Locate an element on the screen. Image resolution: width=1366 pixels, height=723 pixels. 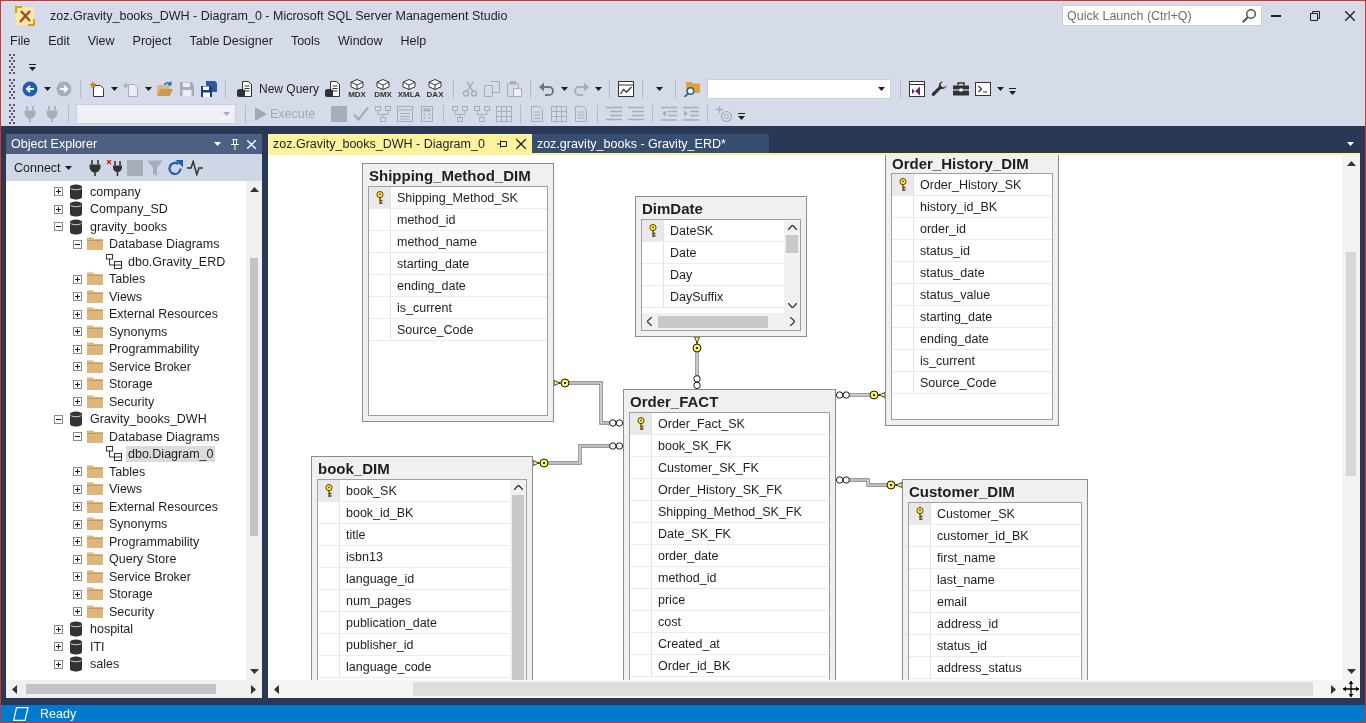
search-icon is located at coordinates (1249, 15).